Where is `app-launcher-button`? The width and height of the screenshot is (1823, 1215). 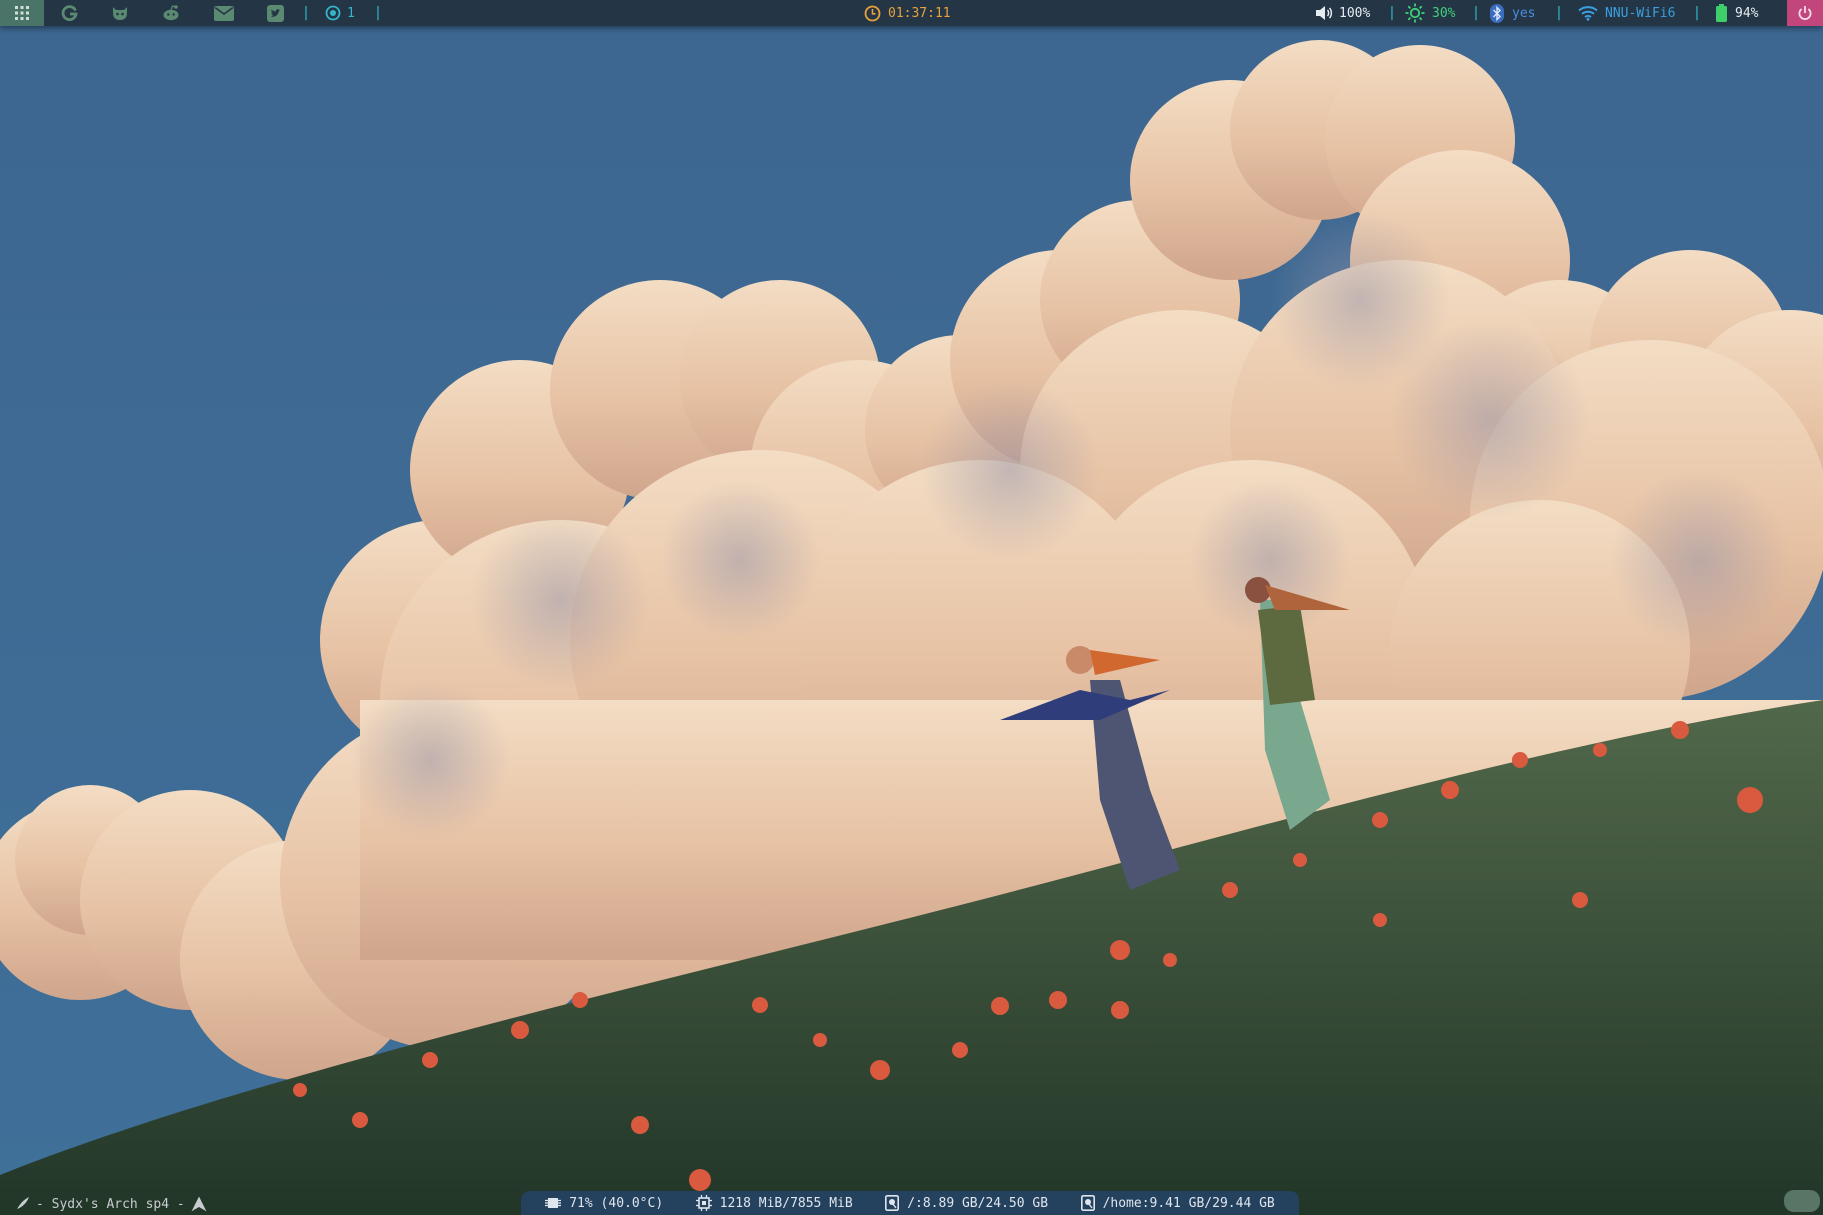
app-launcher-button is located at coordinates (22, 13).